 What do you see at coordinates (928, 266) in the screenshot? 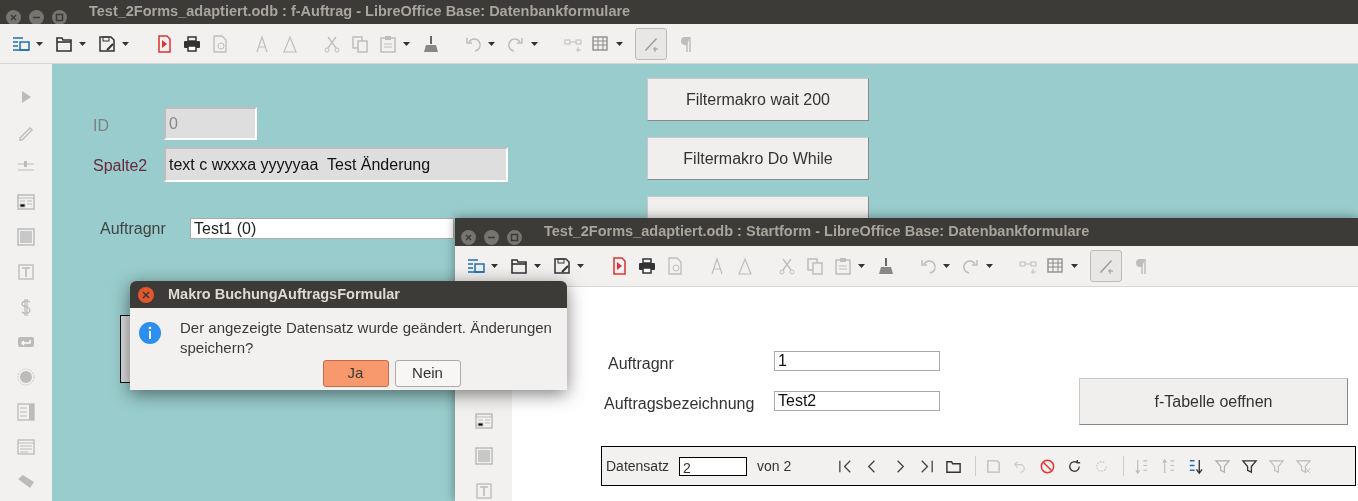
I see `undo-icon` at bounding box center [928, 266].